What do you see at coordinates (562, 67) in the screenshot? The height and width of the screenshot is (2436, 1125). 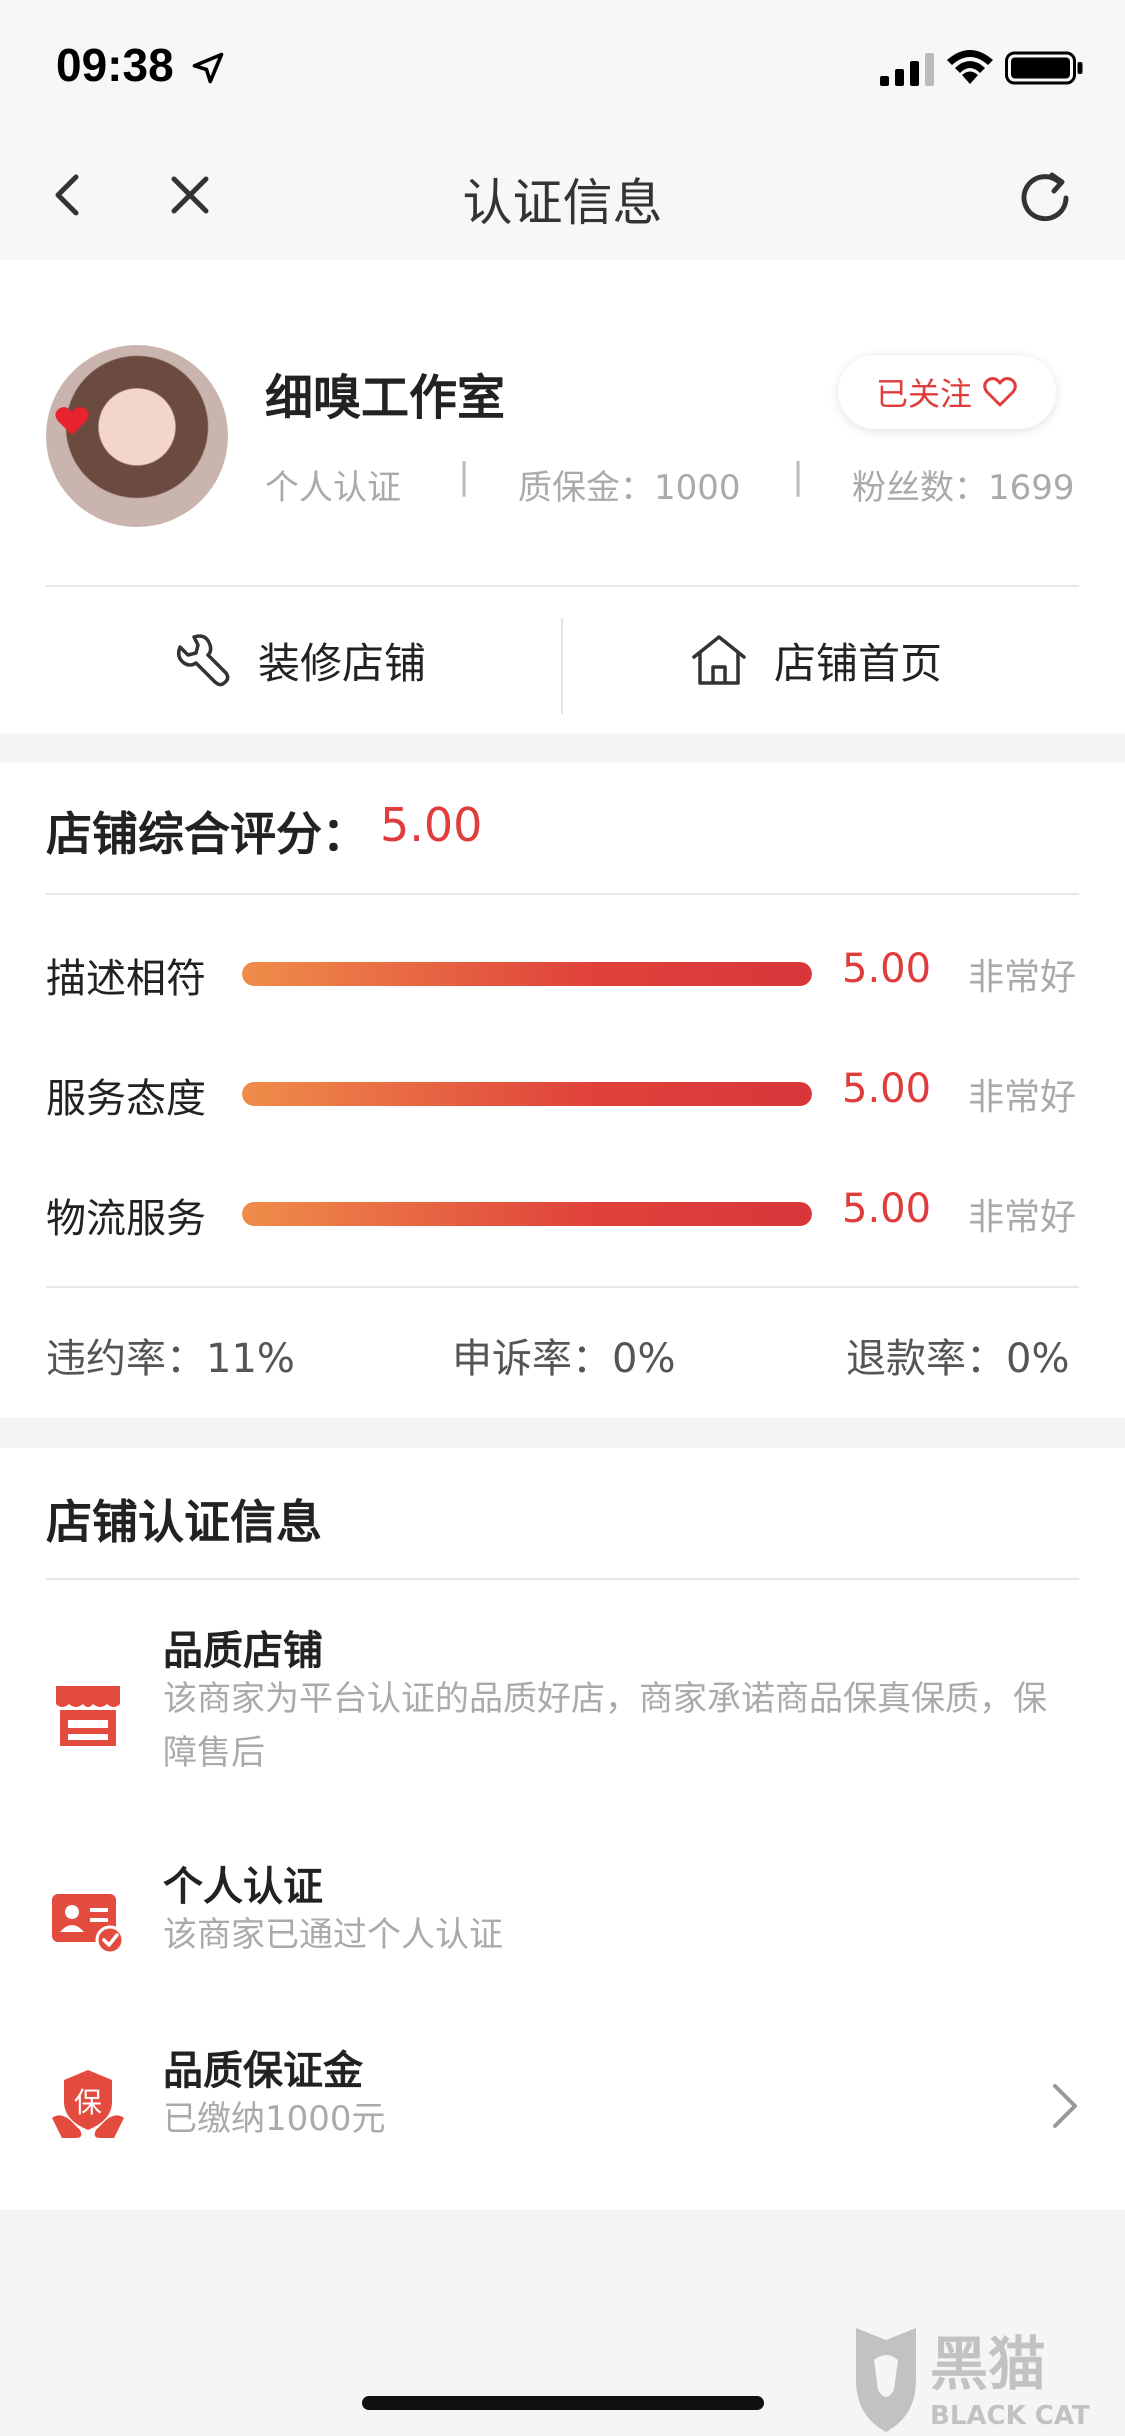 I see `status-bar: 09:38` at bounding box center [562, 67].